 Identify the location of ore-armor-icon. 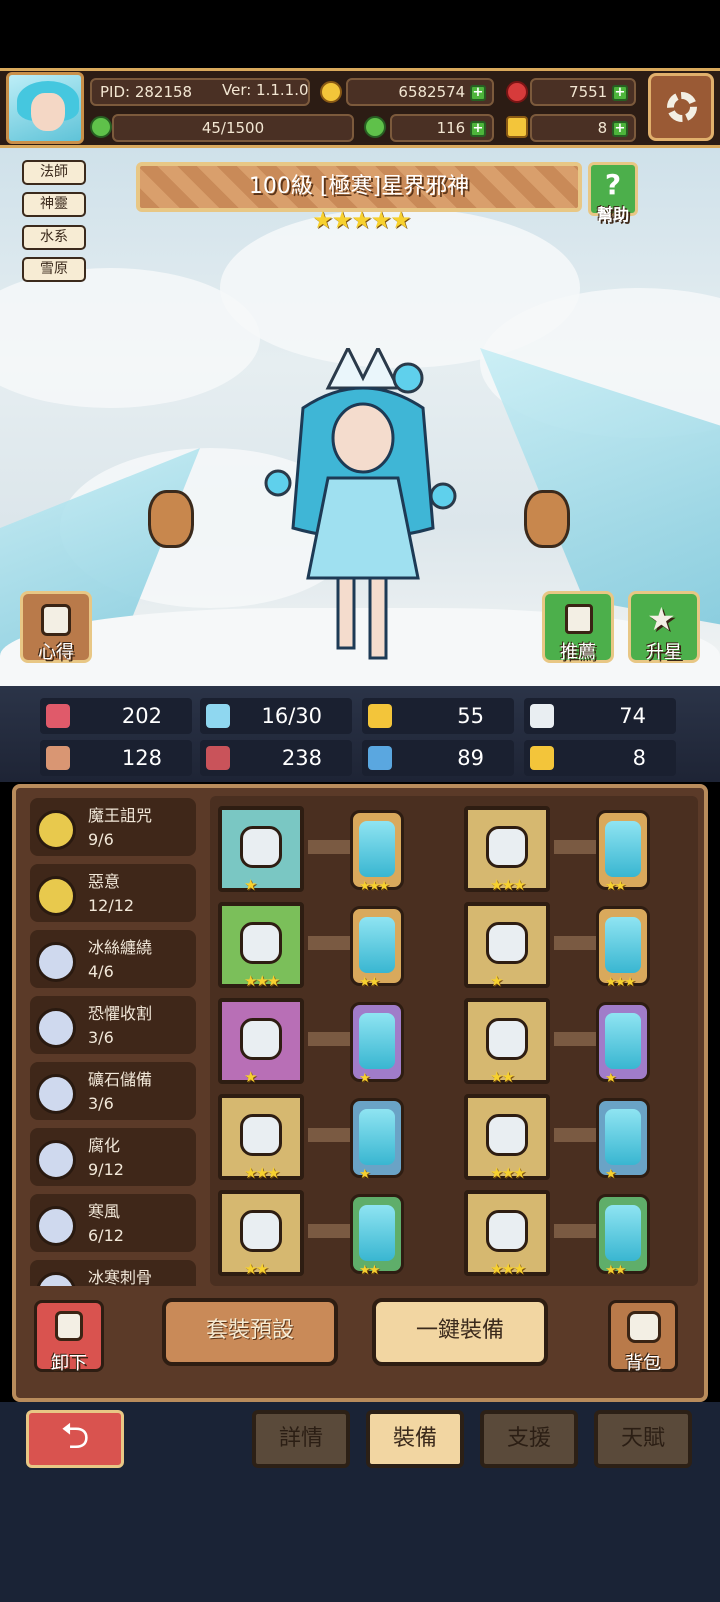
(261, 1135).